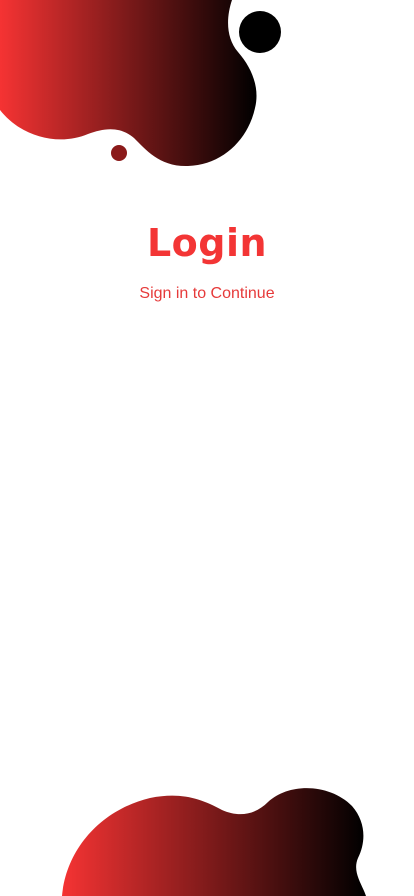 The image size is (414, 896). I want to click on black-dot, so click(260, 32).